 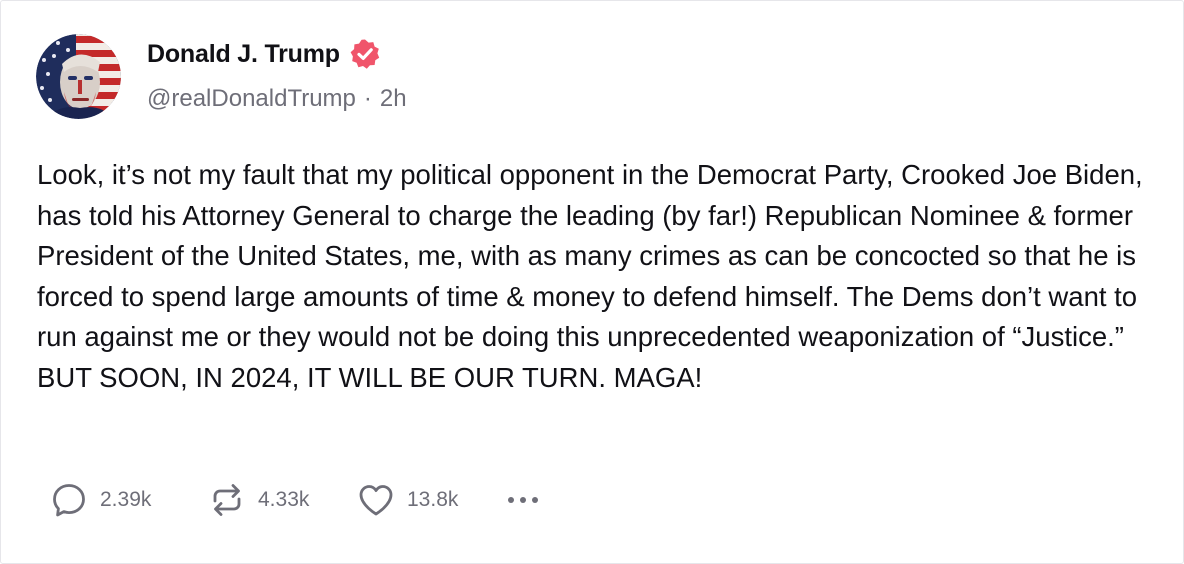 I want to click on author-avatar, so click(x=78, y=76).